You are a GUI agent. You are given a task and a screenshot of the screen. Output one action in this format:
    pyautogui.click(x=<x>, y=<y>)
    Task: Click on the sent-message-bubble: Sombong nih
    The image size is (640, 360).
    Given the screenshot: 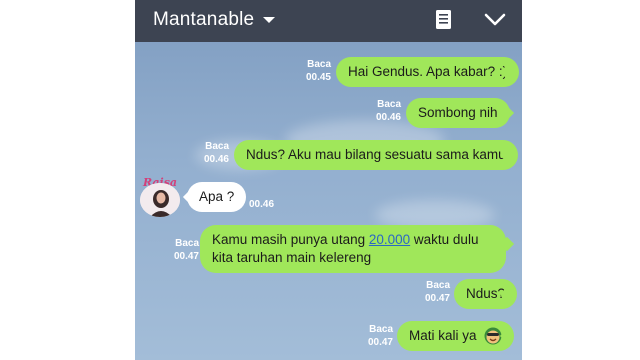 What is the action you would take?
    pyautogui.click(x=458, y=113)
    